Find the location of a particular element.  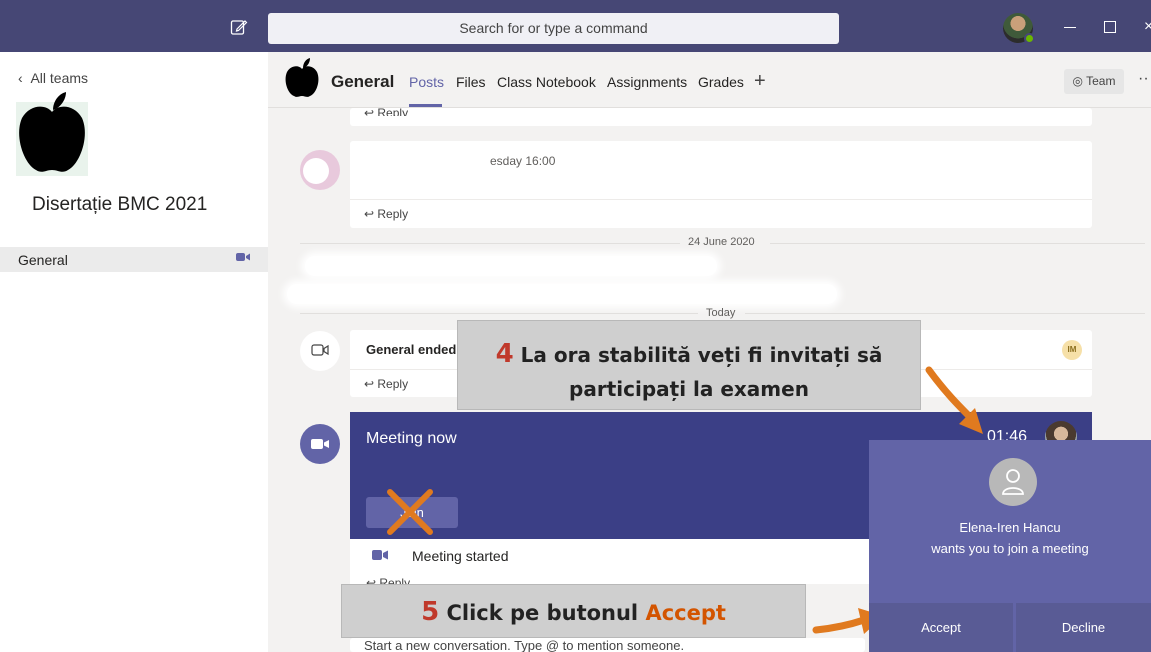

presence-available-icon is located at coordinates (1029, 38).